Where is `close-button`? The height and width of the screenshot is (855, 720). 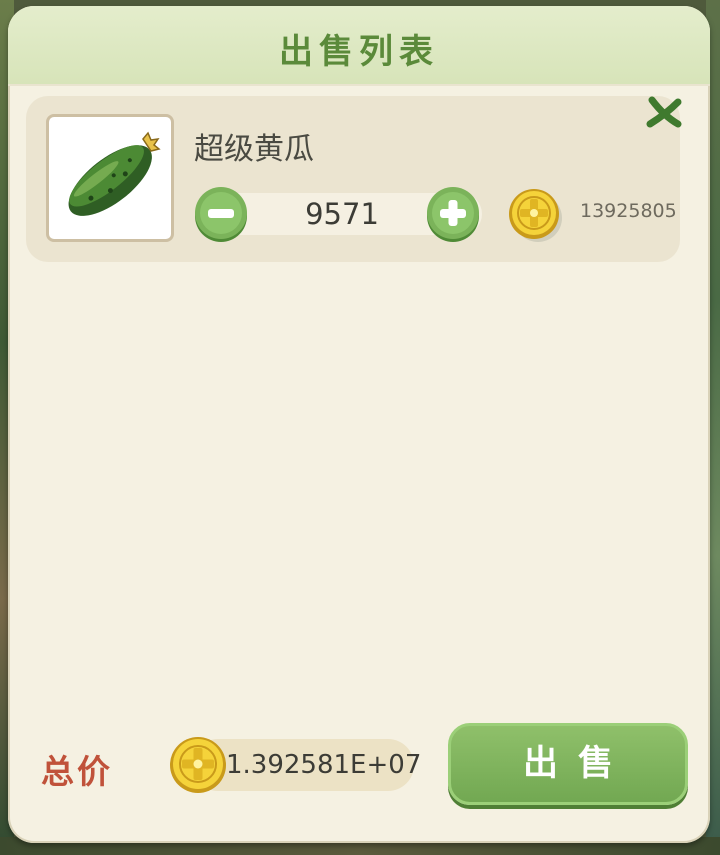
close-button is located at coordinates (664, 114).